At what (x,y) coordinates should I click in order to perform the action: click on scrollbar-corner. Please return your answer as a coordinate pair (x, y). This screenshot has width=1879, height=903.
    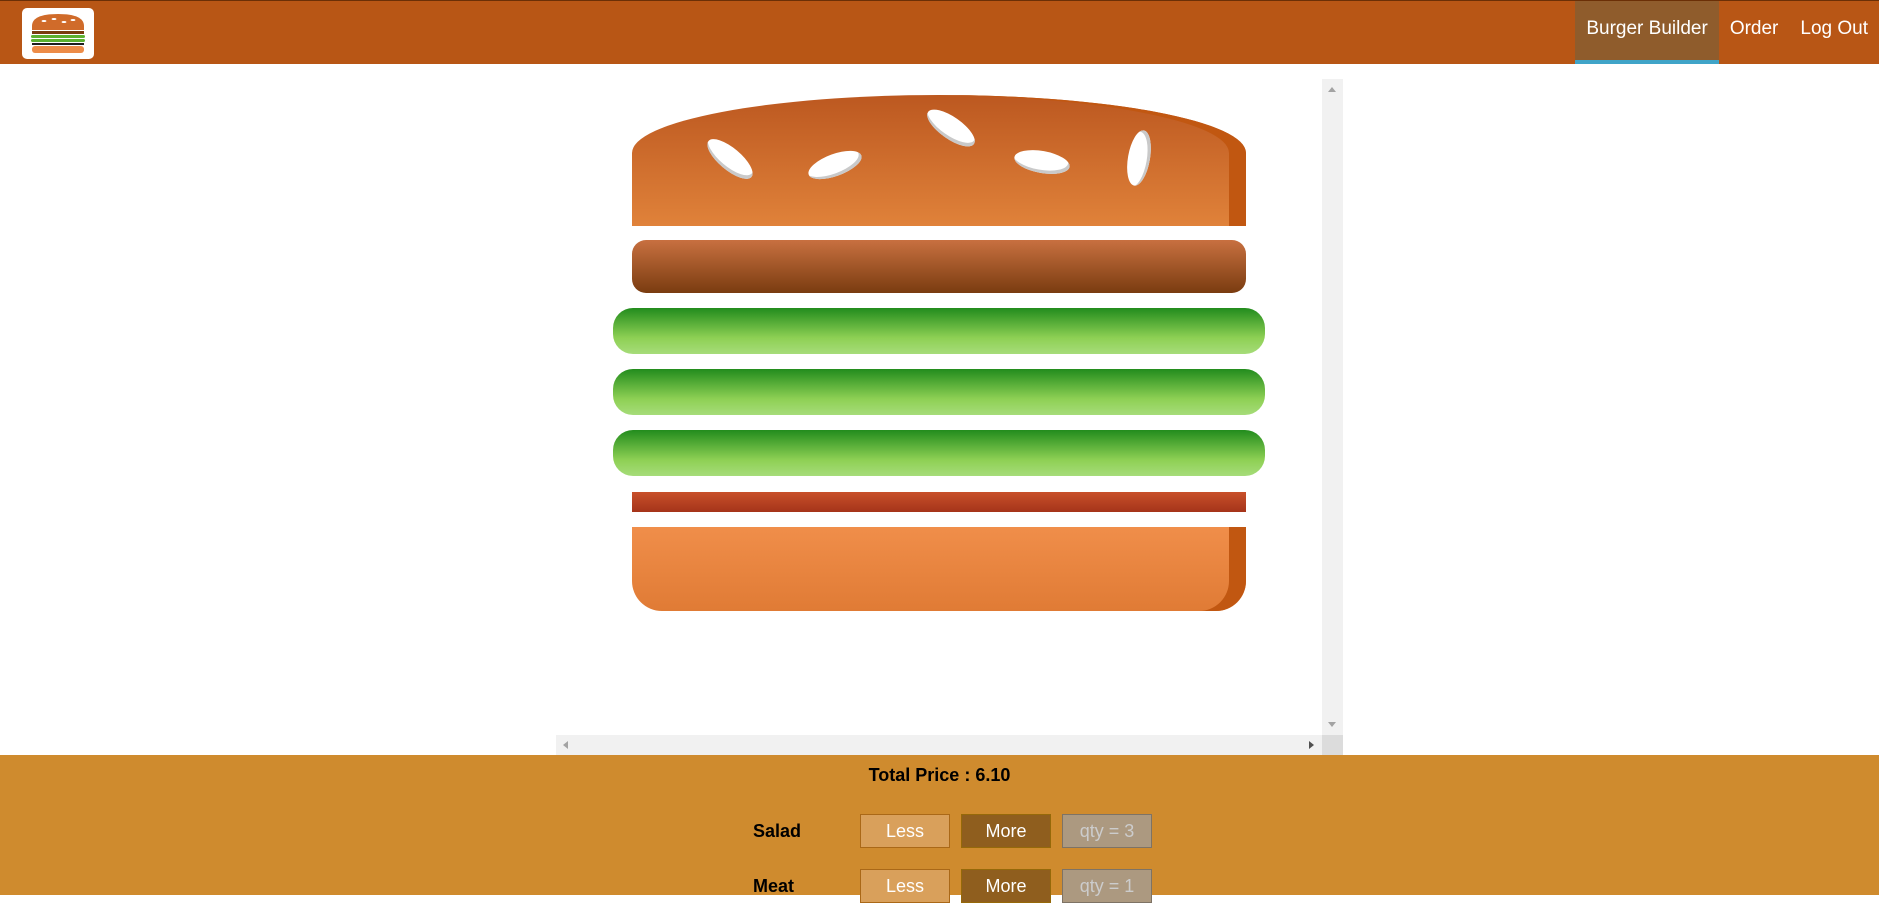
    Looking at the image, I should click on (1332, 745).